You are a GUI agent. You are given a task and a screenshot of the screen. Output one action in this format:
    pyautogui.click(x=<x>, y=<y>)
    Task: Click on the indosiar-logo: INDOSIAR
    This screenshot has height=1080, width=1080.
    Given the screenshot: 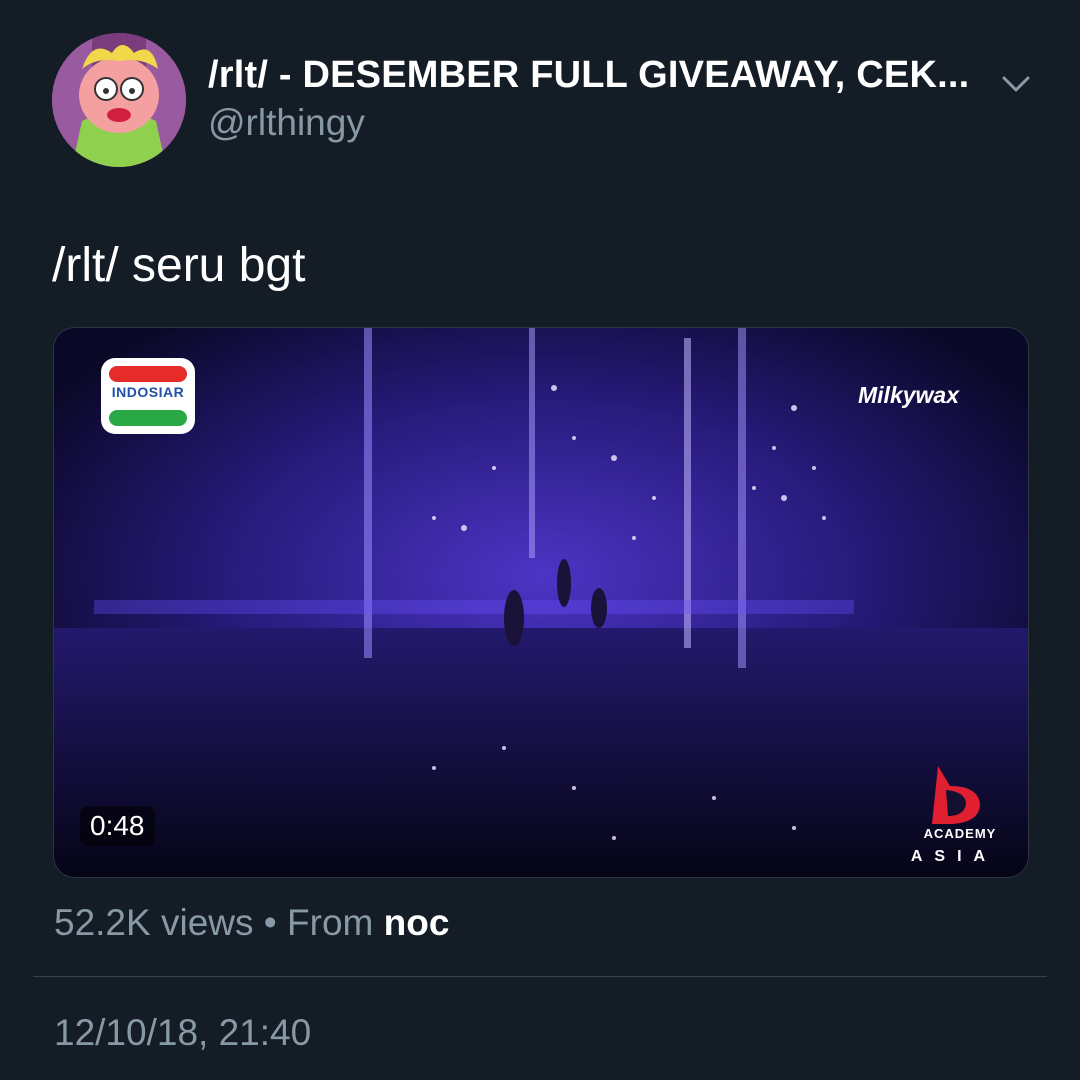 What is the action you would take?
    pyautogui.click(x=148, y=396)
    